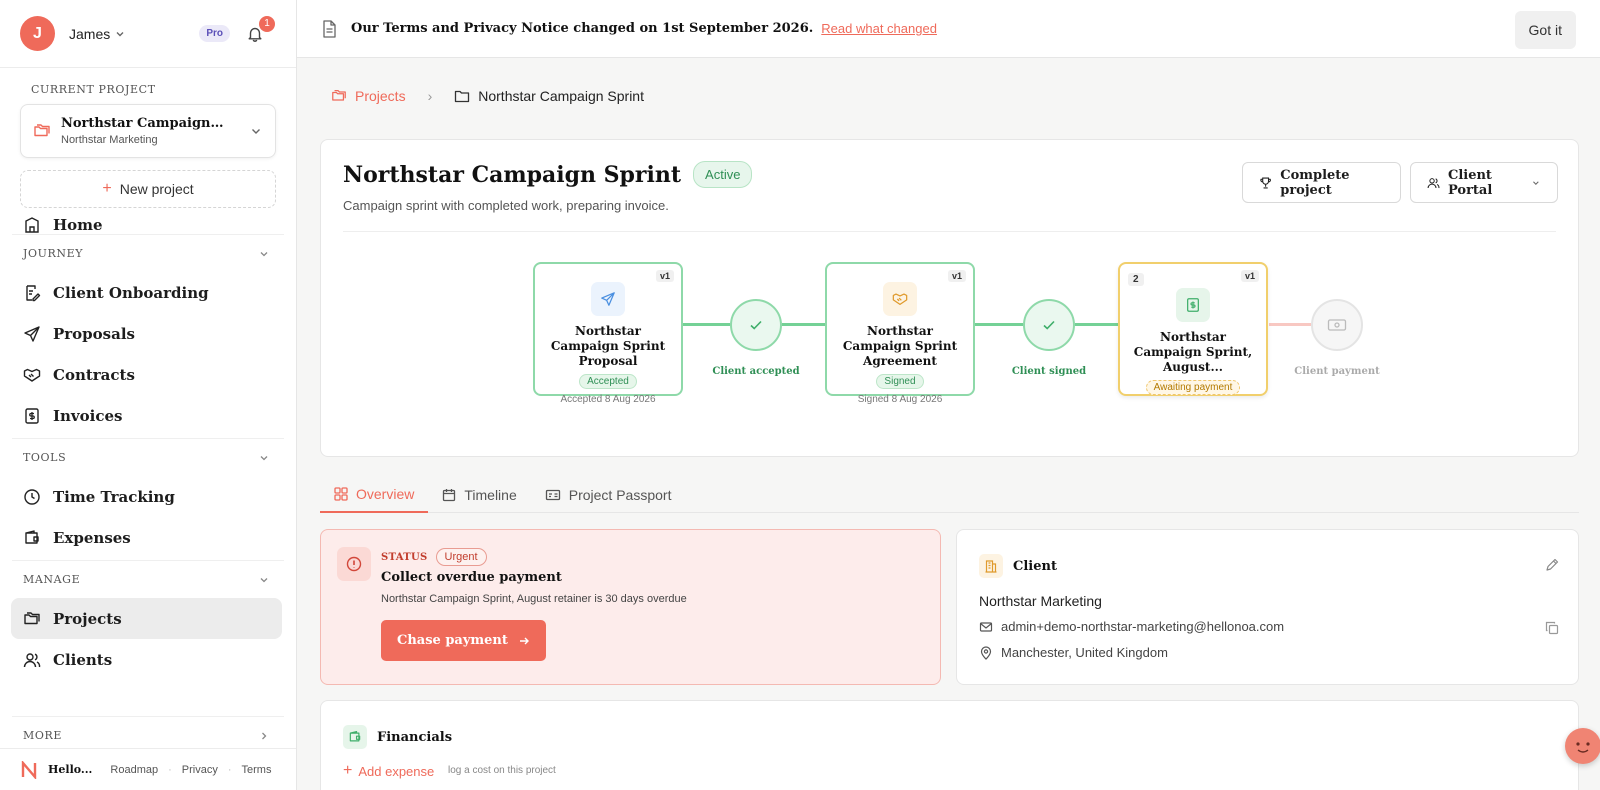 The image size is (1600, 790). What do you see at coordinates (148, 457) in the screenshot?
I see `section-tools: TOOLS` at bounding box center [148, 457].